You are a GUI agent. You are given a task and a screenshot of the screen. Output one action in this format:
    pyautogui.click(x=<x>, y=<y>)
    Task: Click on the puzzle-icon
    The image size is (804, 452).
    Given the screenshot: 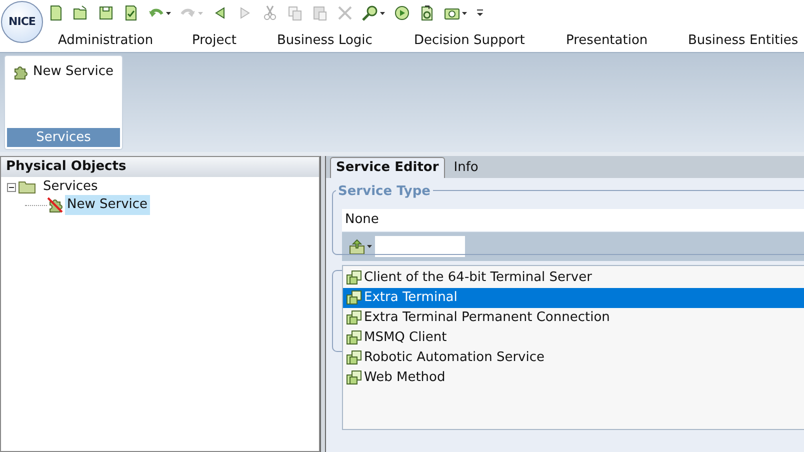 What is the action you would take?
    pyautogui.click(x=20, y=72)
    